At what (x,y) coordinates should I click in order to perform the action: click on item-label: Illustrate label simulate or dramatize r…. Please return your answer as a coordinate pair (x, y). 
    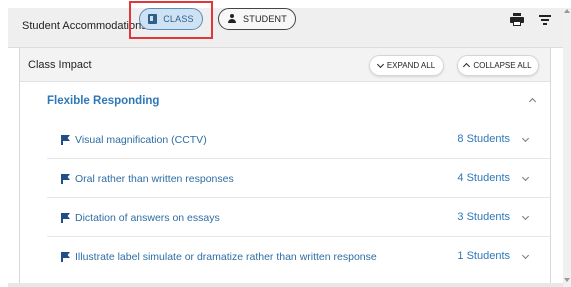
    Looking at the image, I should click on (226, 257).